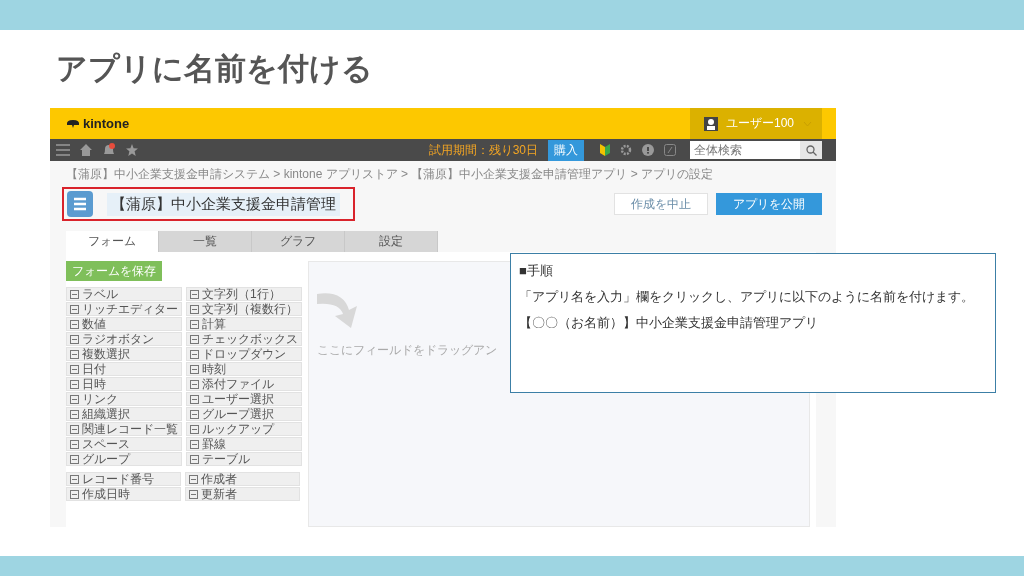 This screenshot has height=576, width=1024. Describe the element at coordinates (124, 414) in the screenshot. I see `field-item: 組織選択` at that location.